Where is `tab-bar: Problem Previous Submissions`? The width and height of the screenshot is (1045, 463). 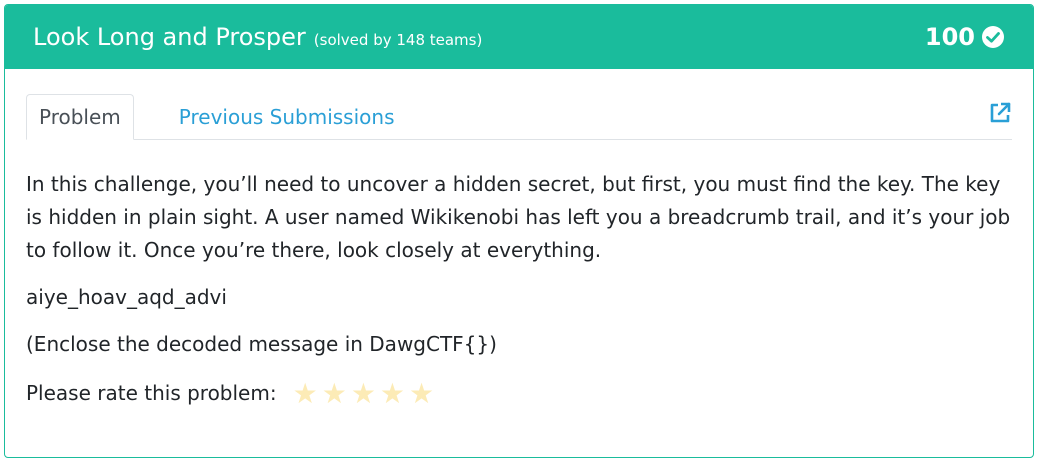
tab-bar: Problem Previous Submissions is located at coordinates (519, 116).